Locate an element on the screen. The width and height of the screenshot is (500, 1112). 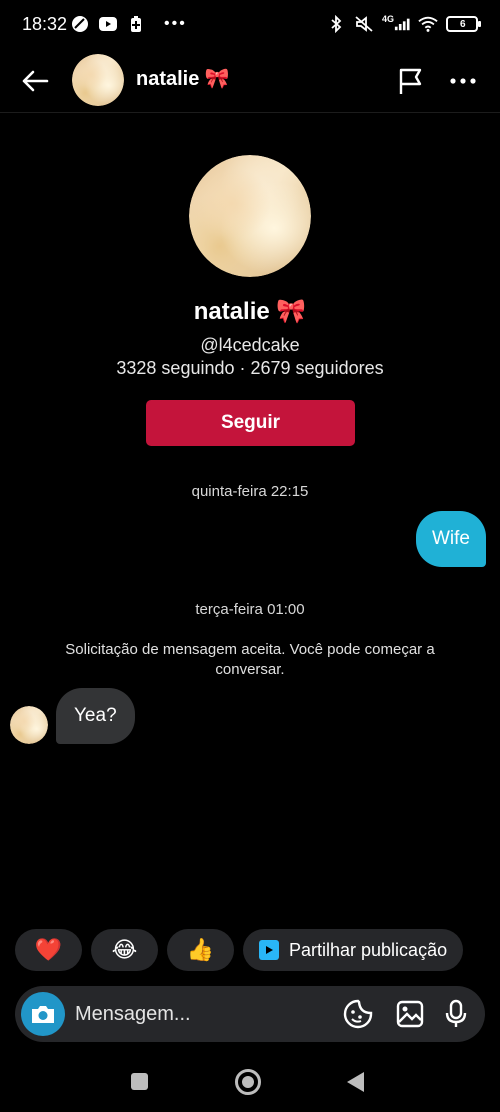
youtube-icon is located at coordinates (108, 24).